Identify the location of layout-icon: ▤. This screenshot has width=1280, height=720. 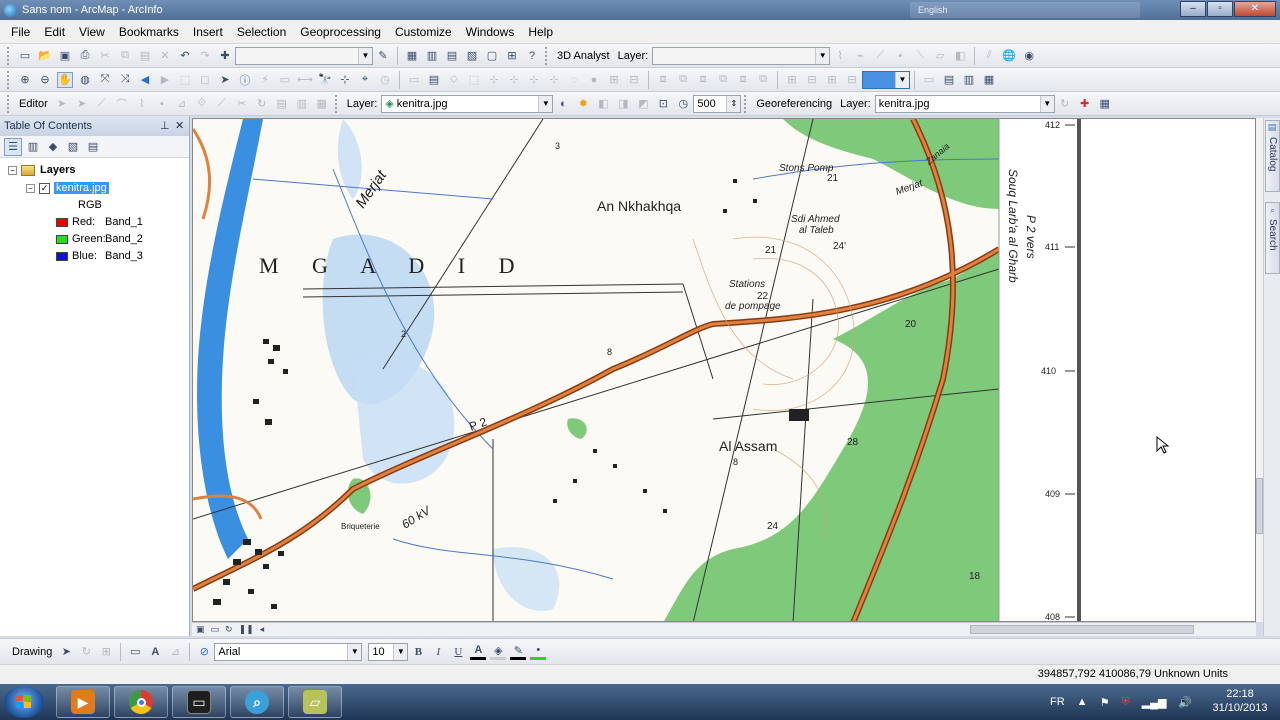
(434, 80).